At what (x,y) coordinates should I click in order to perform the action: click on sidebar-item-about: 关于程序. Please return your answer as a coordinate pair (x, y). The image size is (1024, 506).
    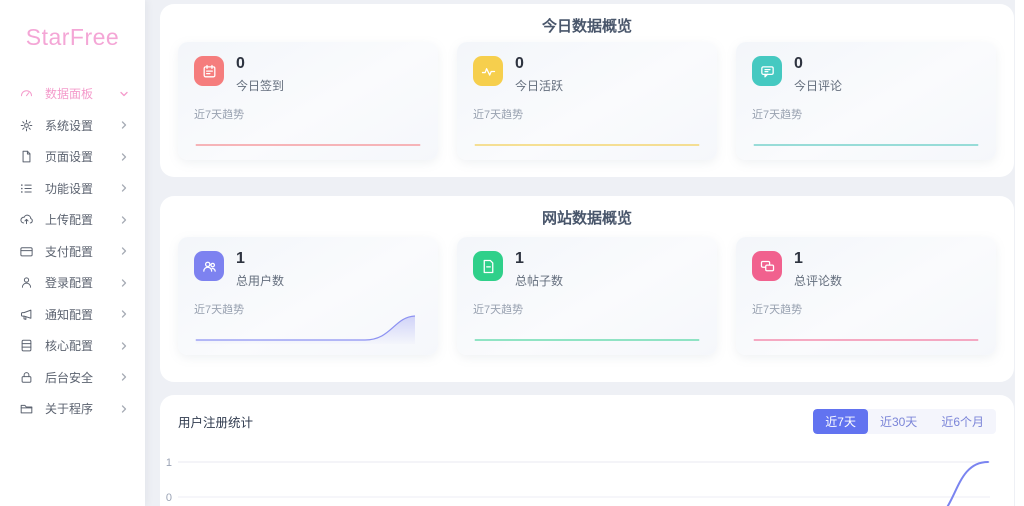
    Looking at the image, I should click on (72, 409).